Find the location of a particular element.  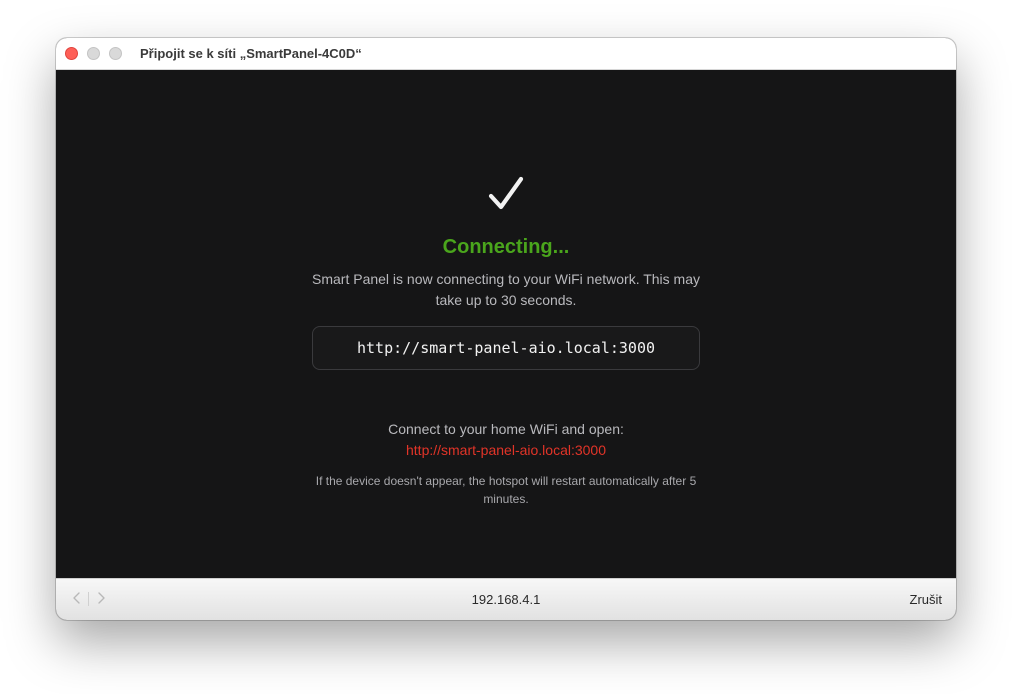

device-url-box: http://smart-panel-aio.local:3000 is located at coordinates (506, 348).